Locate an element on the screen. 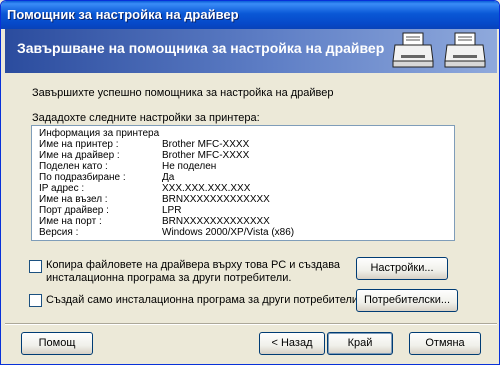 The width and height of the screenshot is (500, 365). help-button-label: Помощ is located at coordinates (57, 343).